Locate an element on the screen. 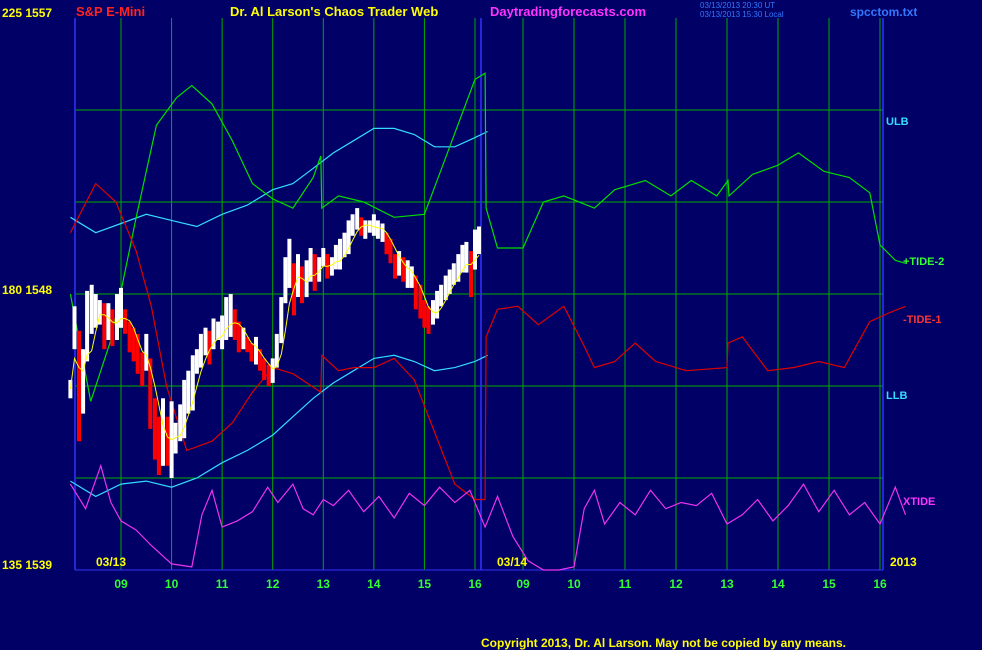 This screenshot has width=982, height=650. label-tide1: -TIDE-1 is located at coordinates (922, 320).